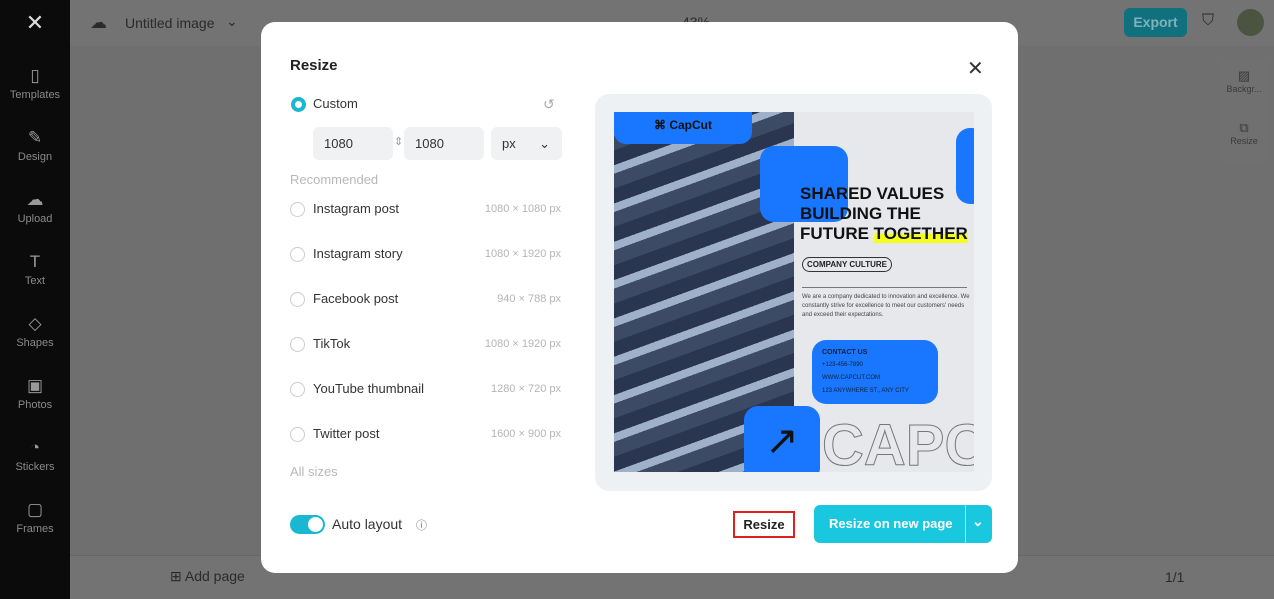 The image size is (1274, 599). What do you see at coordinates (1155, 22) in the screenshot?
I see `export-button: Export` at bounding box center [1155, 22].